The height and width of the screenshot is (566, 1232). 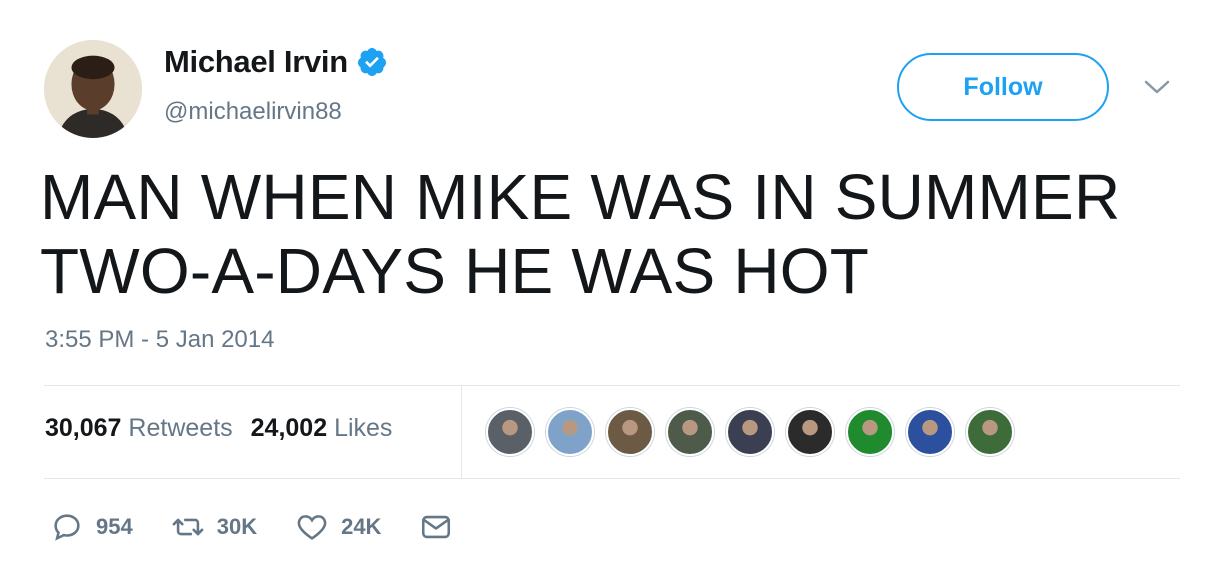 I want to click on divider-bottom, so click(x=612, y=478).